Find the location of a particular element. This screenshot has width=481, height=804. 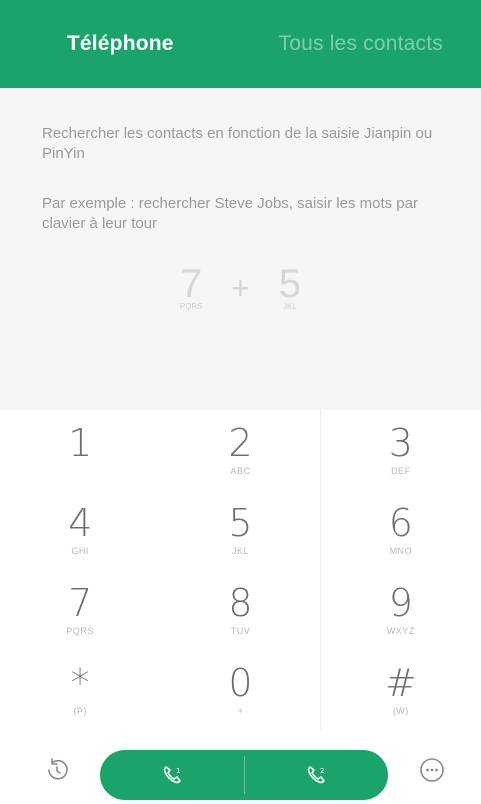

dial-key-hash: # (W) is located at coordinates (401, 690).